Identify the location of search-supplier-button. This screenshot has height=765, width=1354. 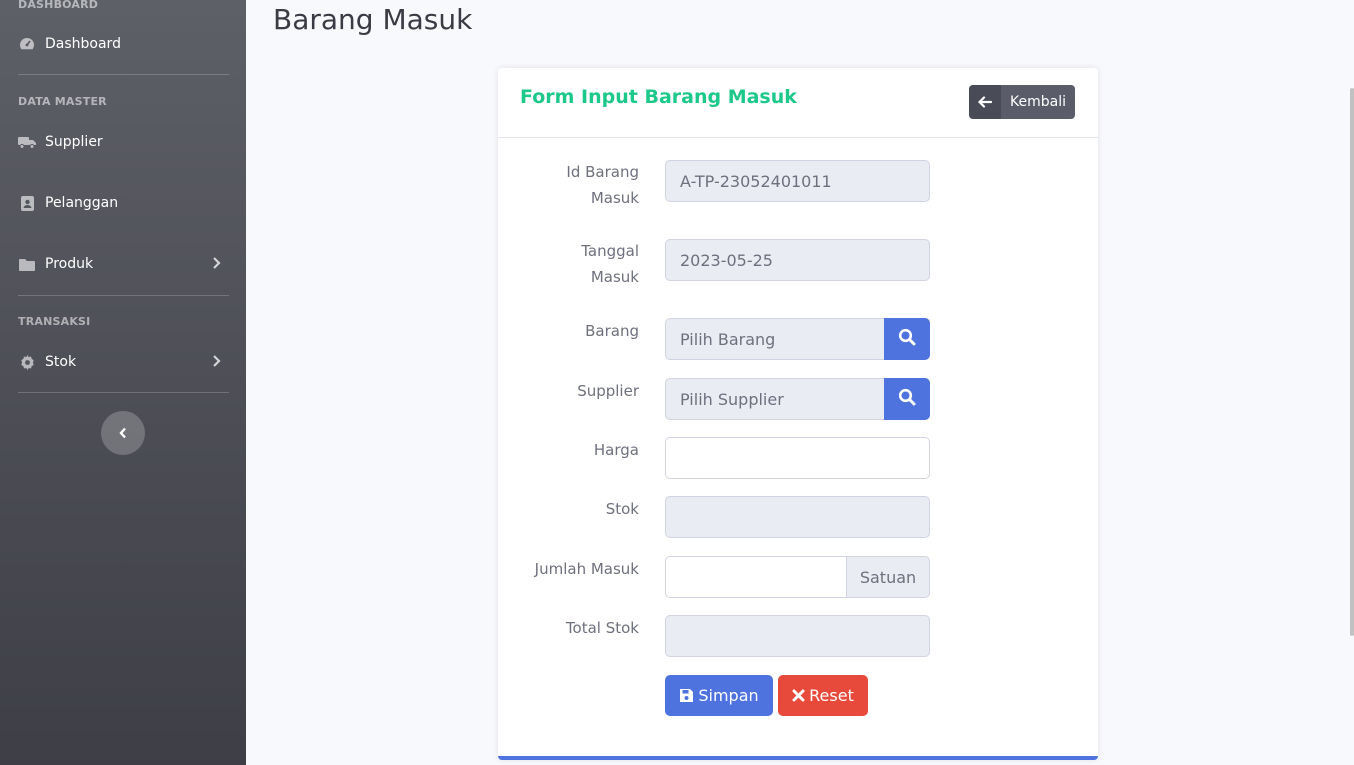
(907, 399).